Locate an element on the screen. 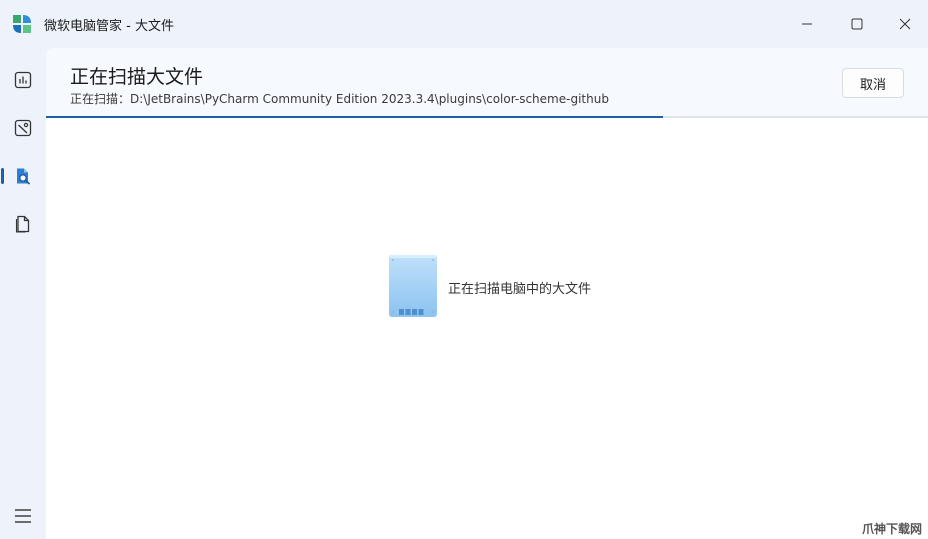  maximize-button is located at coordinates (857, 24).